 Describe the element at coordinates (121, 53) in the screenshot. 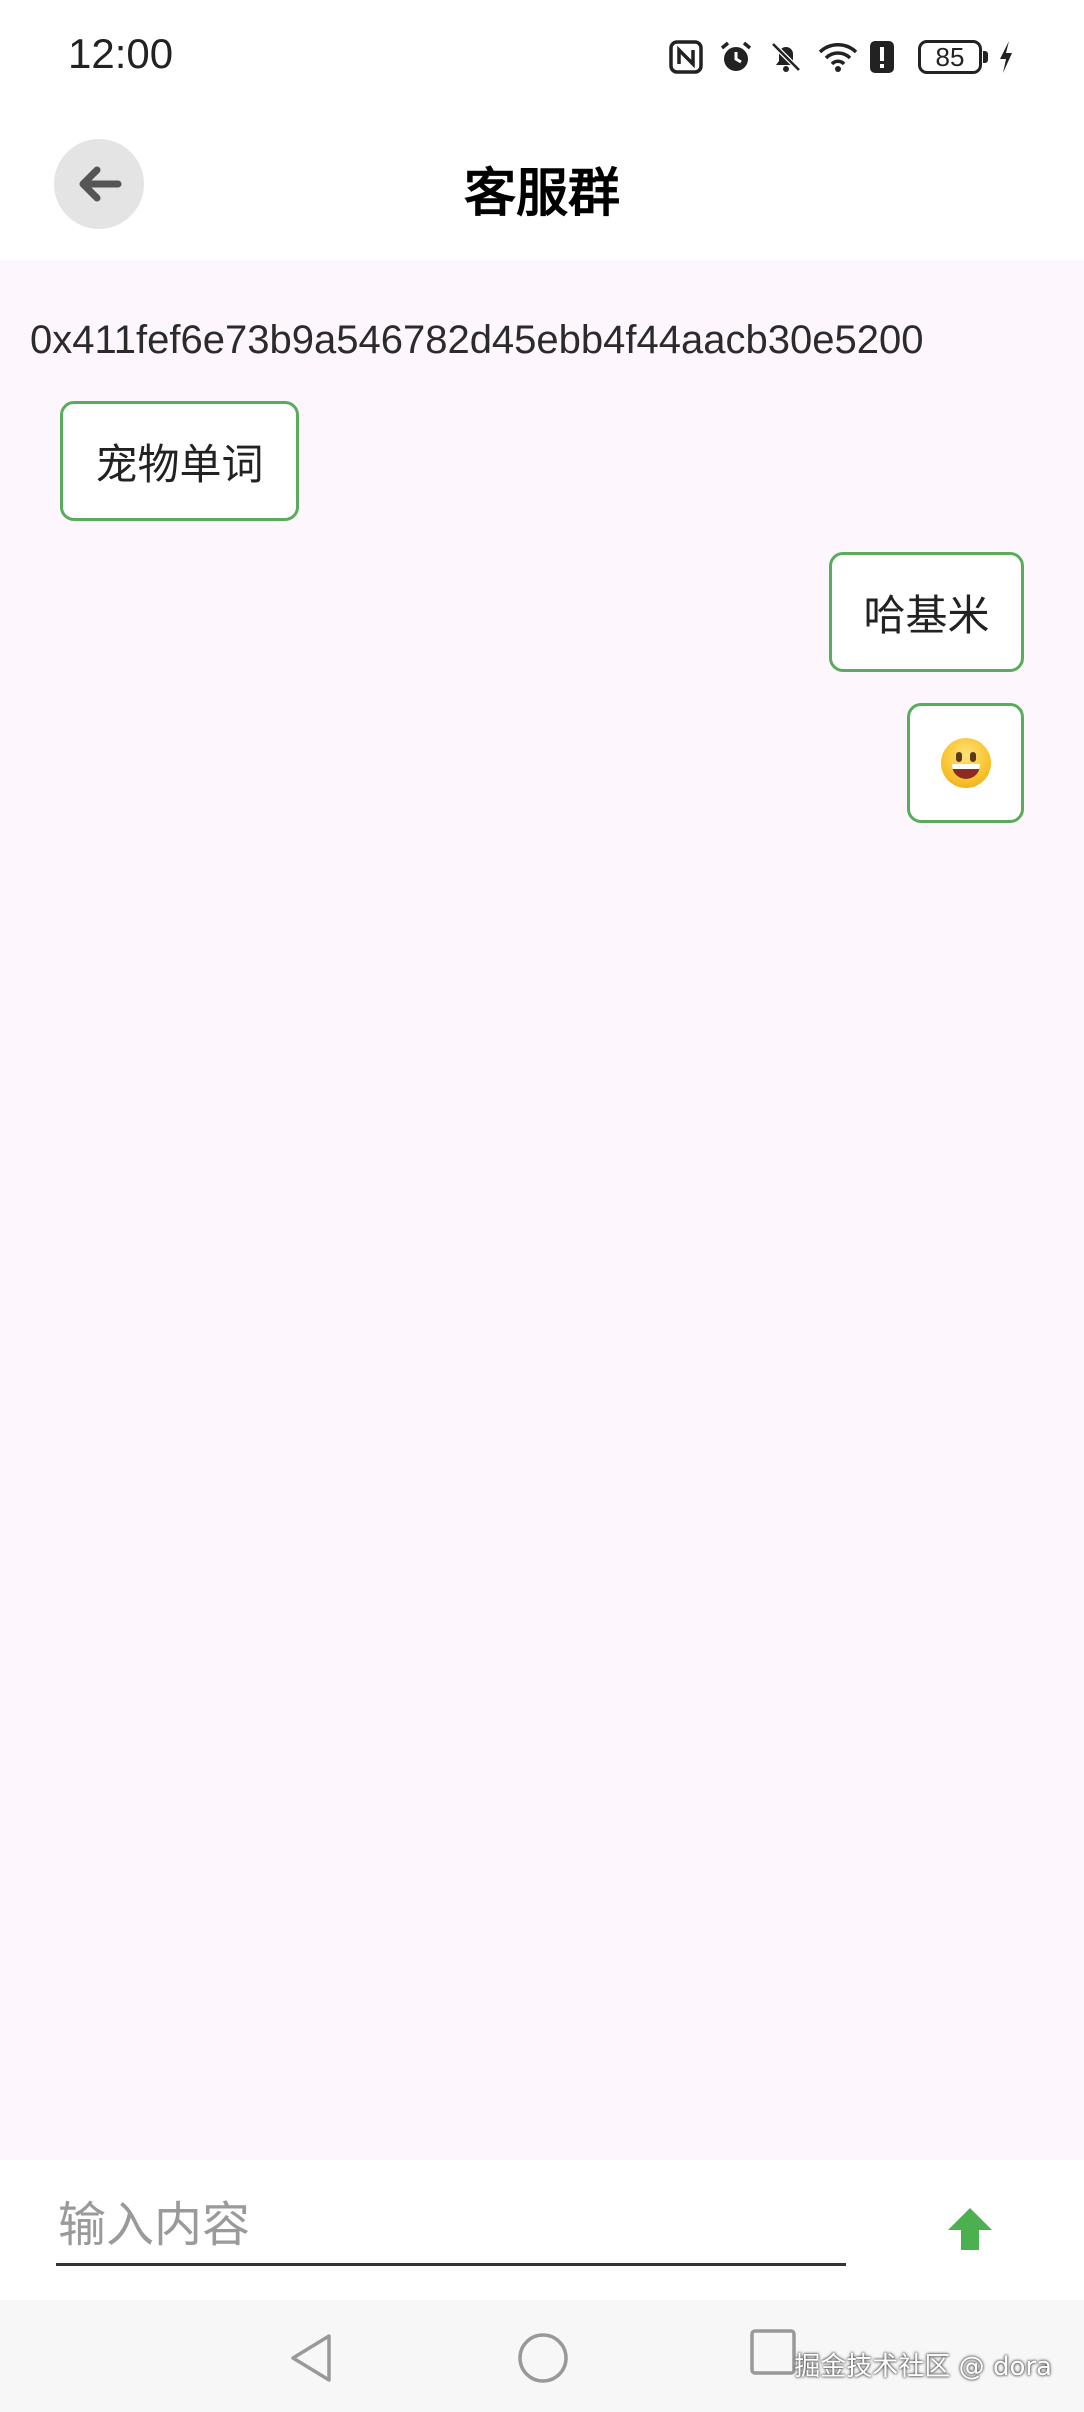

I see `status-time: 12:00` at that location.